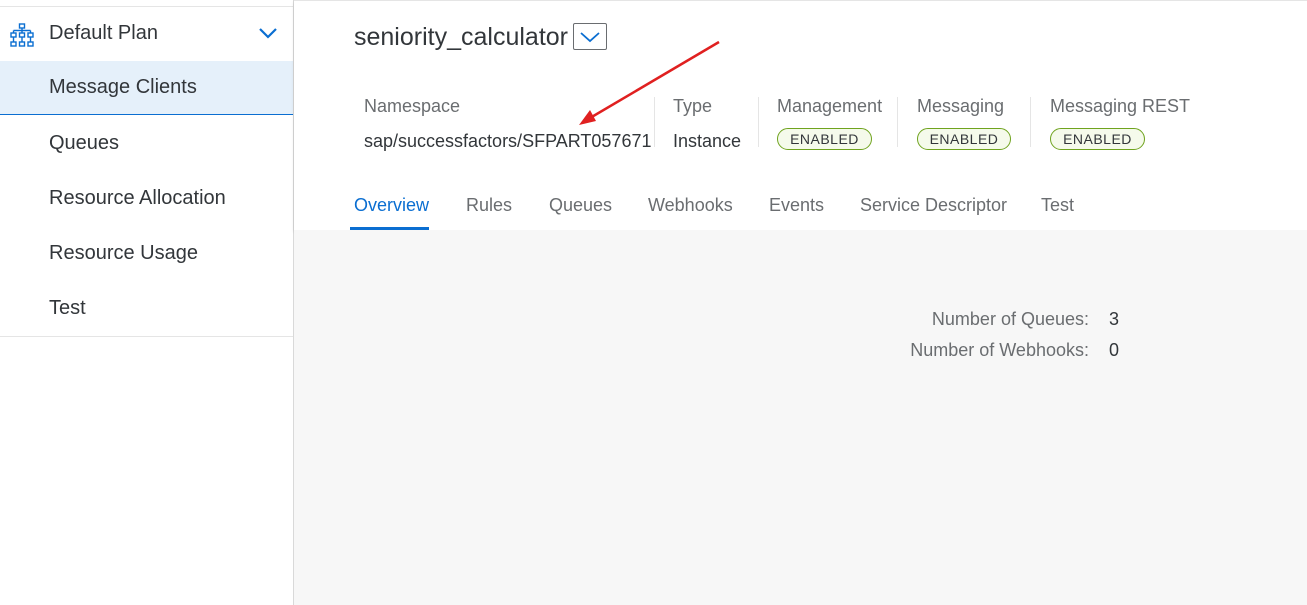 The height and width of the screenshot is (605, 1307). What do you see at coordinates (693, 106) in the screenshot?
I see `type-label: Type` at bounding box center [693, 106].